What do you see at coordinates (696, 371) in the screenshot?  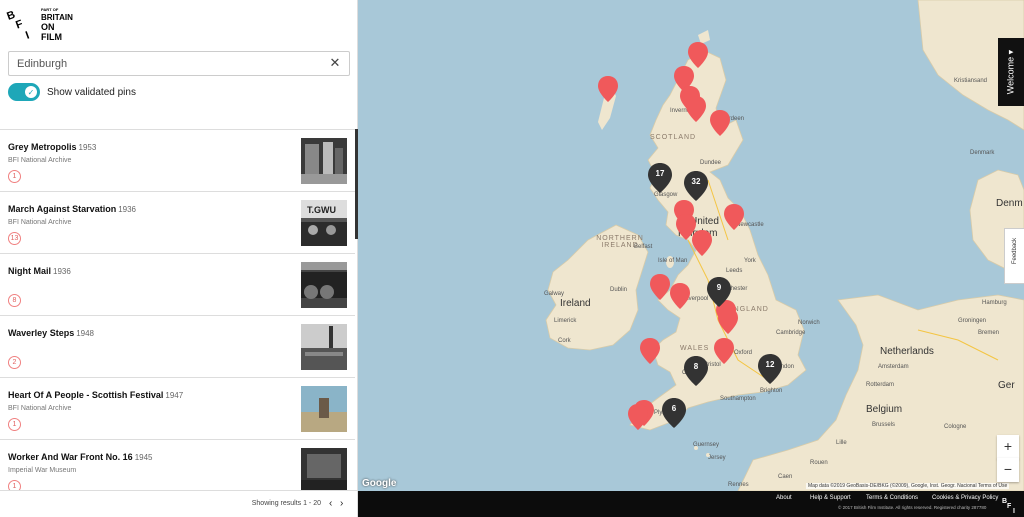 I see `pin-cluster: 8` at bounding box center [696, 371].